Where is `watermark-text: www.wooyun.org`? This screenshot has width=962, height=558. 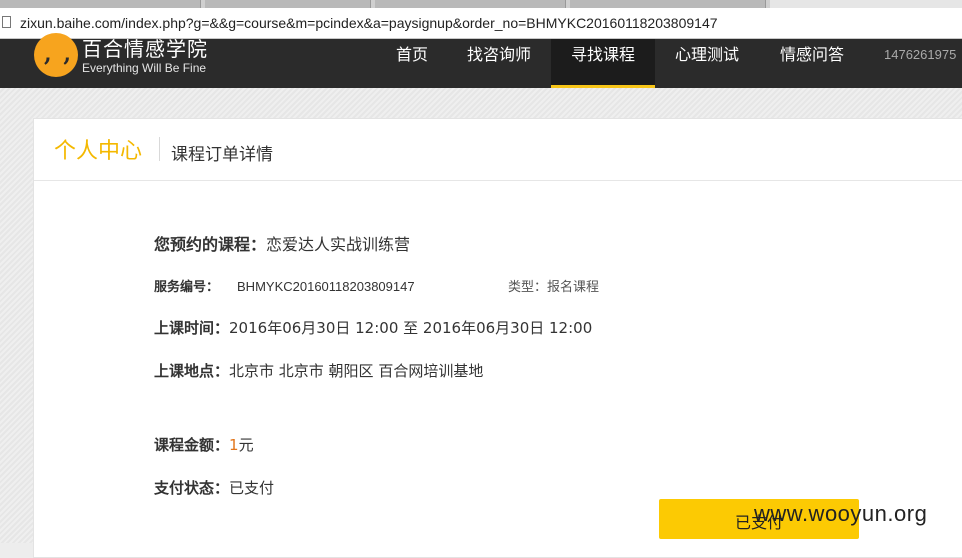
watermark-text: www.wooyun.org is located at coordinates (841, 513).